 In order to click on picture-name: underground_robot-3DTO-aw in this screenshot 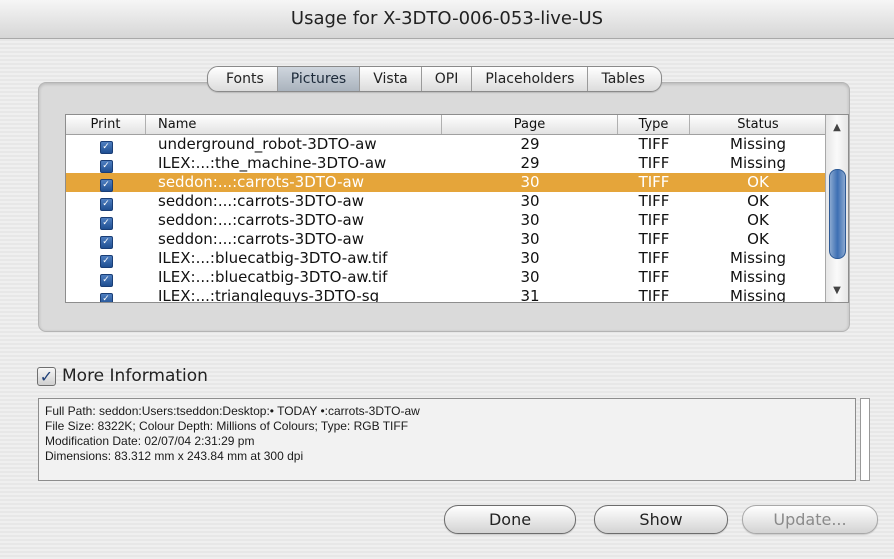, I will do `click(267, 144)`.